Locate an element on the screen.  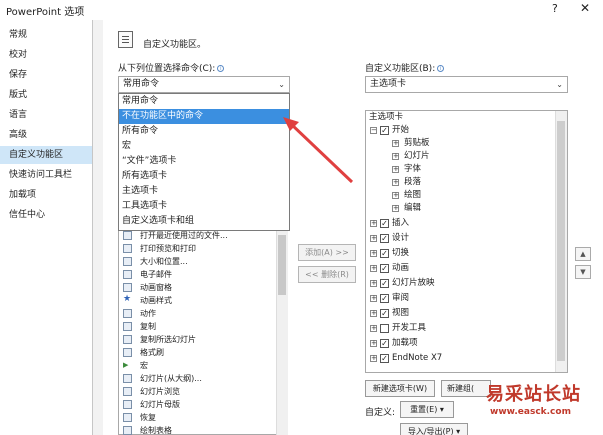
watermark-url: www.easck.com is located at coordinates (530, 412).